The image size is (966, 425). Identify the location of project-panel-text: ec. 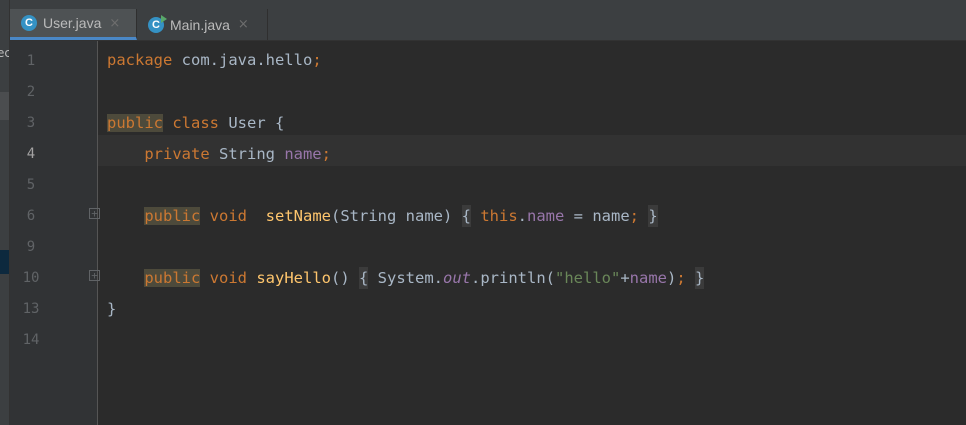
(4, 53).